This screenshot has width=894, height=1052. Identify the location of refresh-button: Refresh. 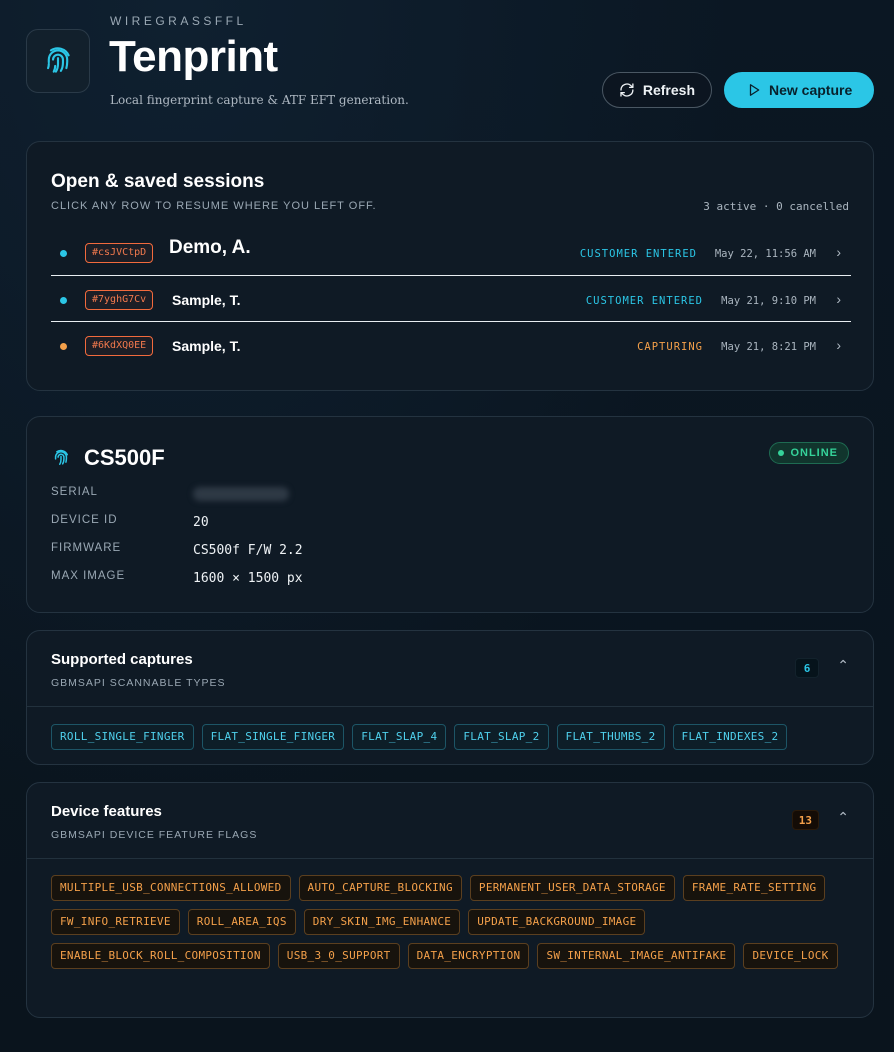
(657, 90).